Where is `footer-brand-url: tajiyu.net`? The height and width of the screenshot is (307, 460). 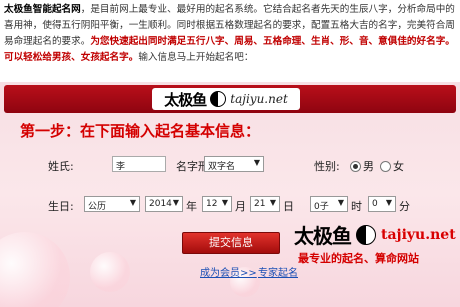 footer-brand-url: tajiyu.net is located at coordinates (418, 234).